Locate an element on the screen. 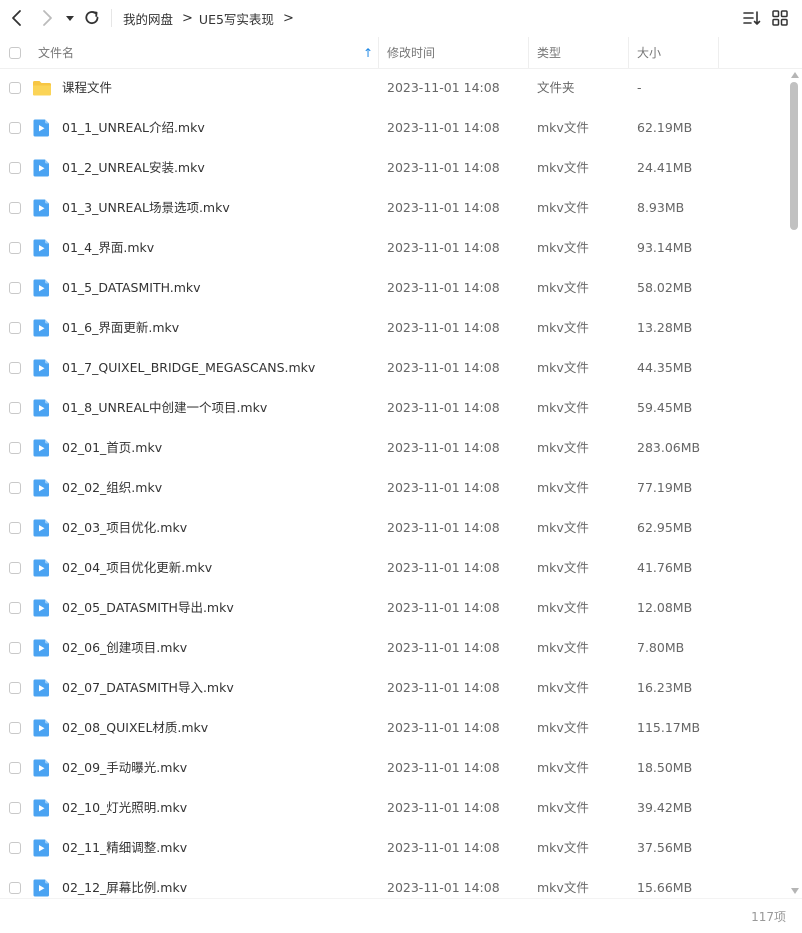 Image resolution: width=802 pixels, height=933 pixels. file-name: 02_12_屏幕比例.mkv is located at coordinates (124, 883).